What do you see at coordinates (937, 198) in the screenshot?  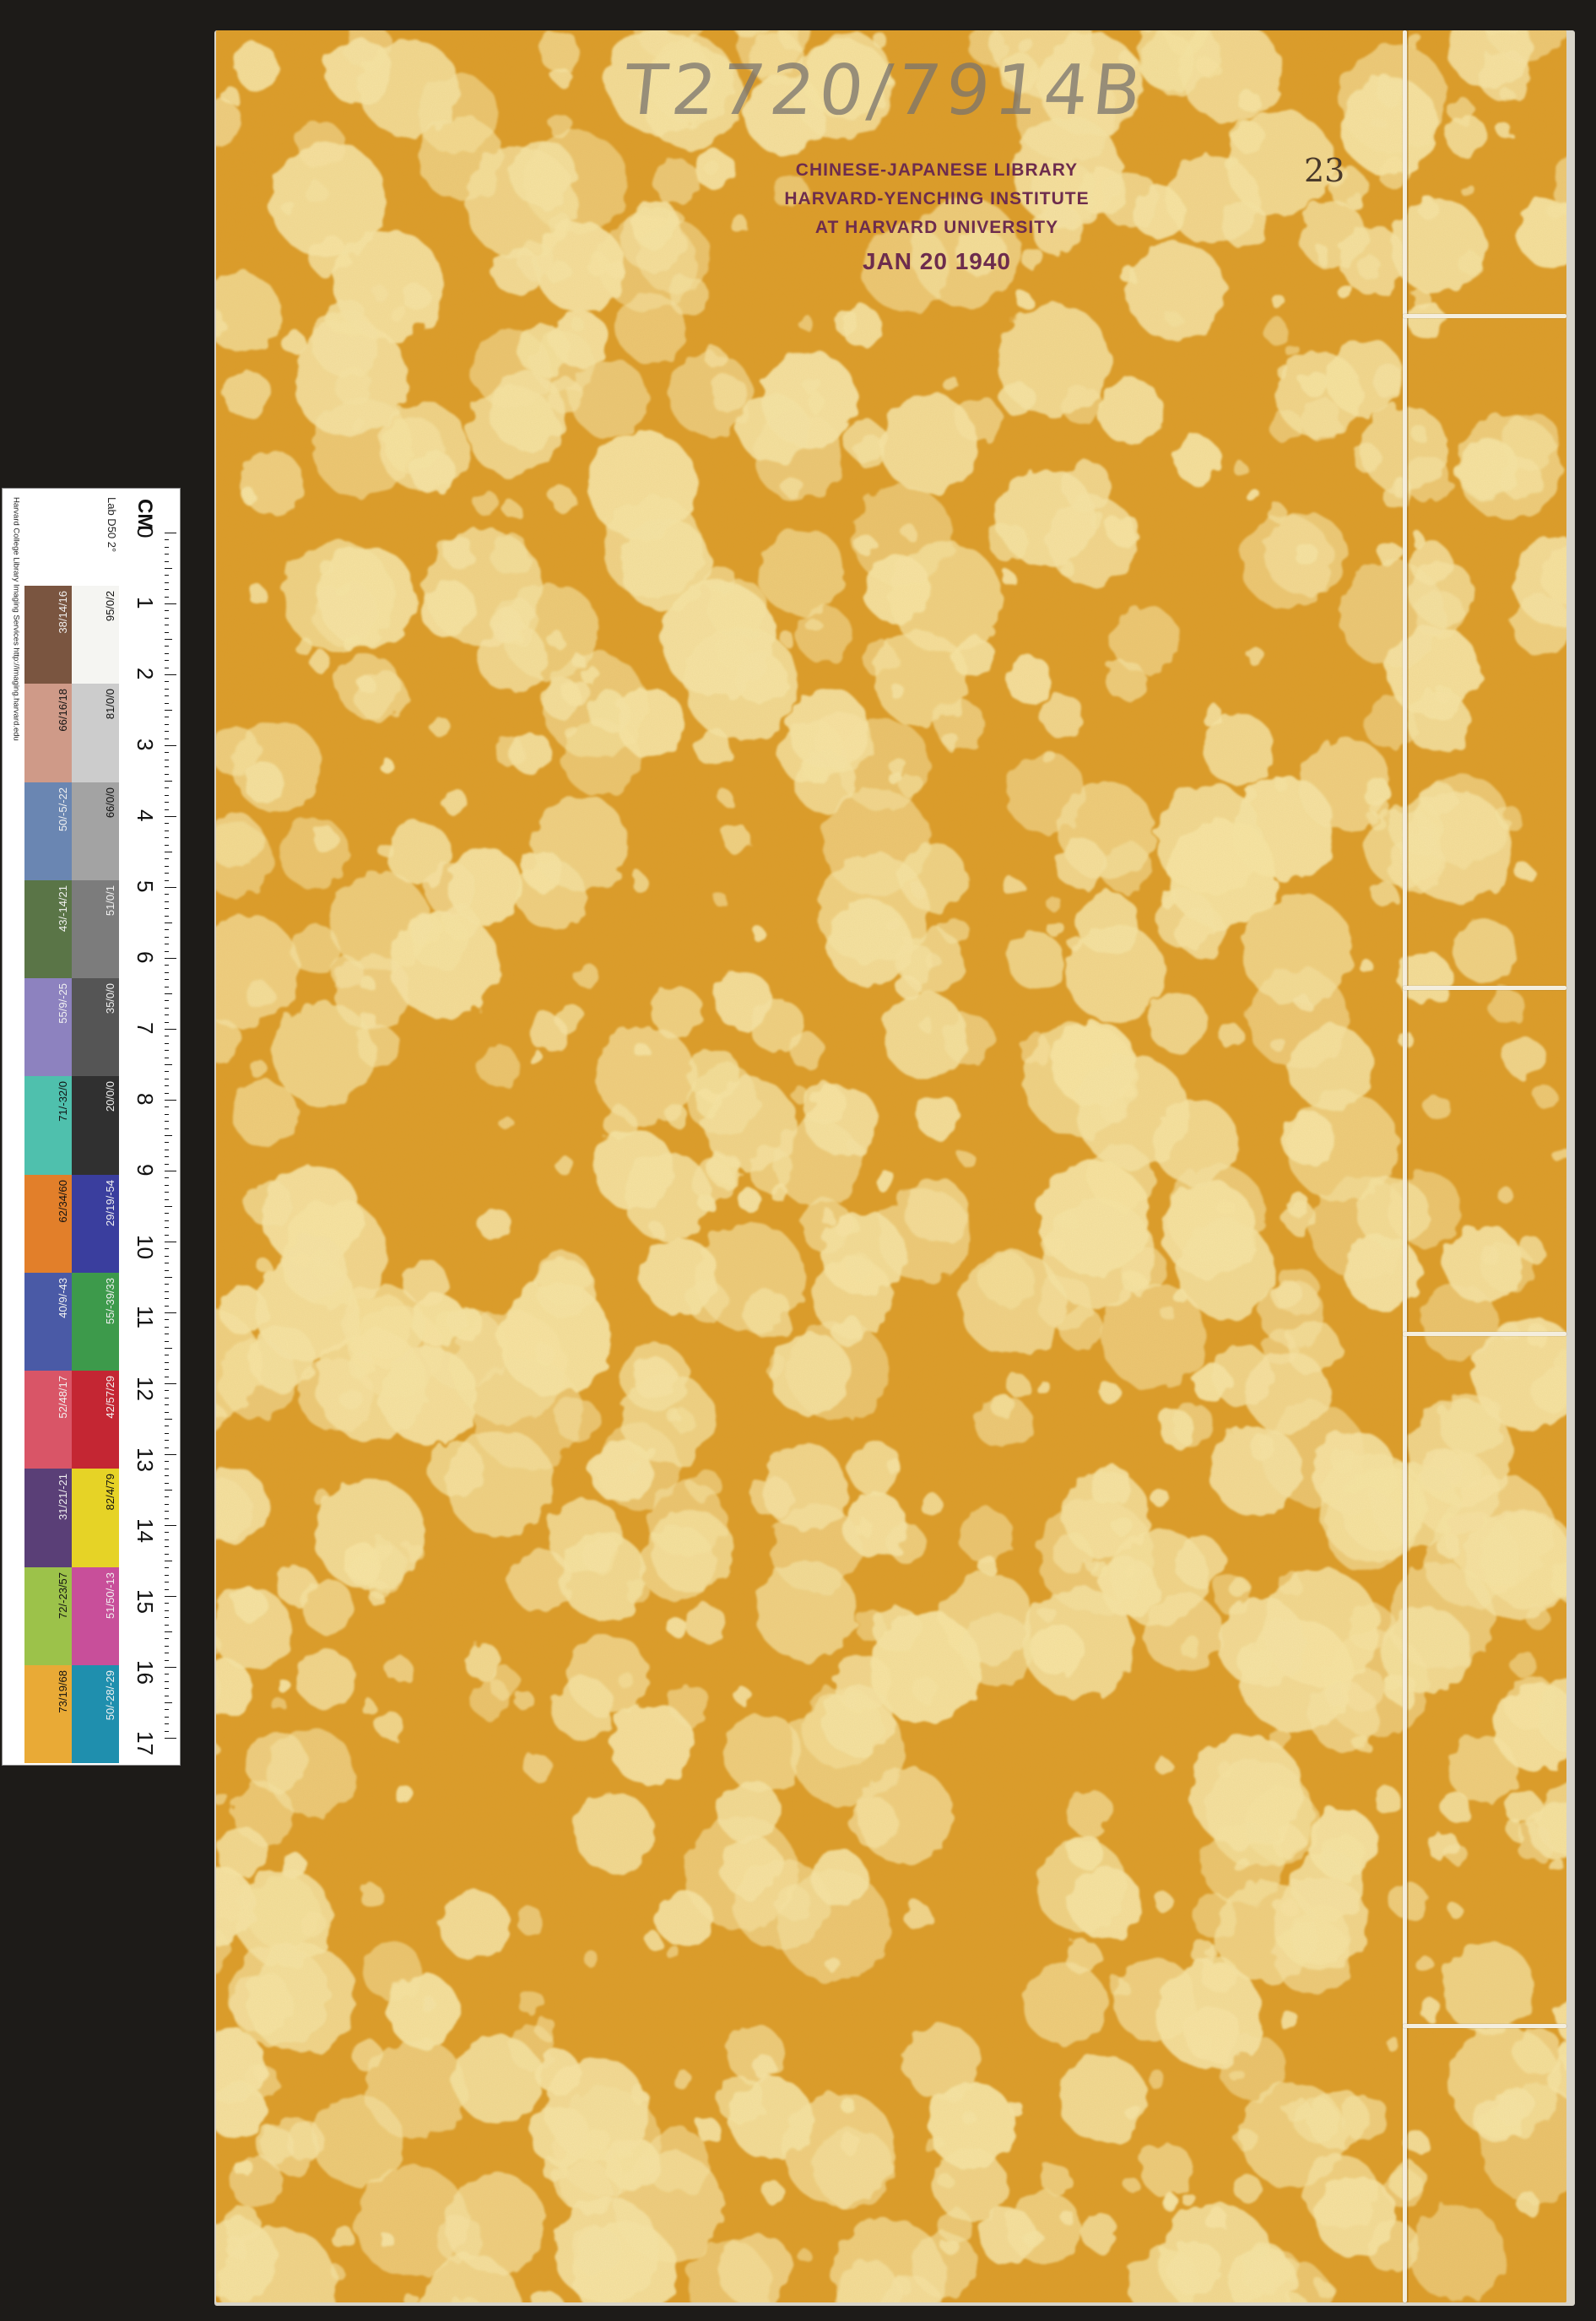 I see `stamp-line-2: HARVARD-YENCHING INSTITUTE` at bounding box center [937, 198].